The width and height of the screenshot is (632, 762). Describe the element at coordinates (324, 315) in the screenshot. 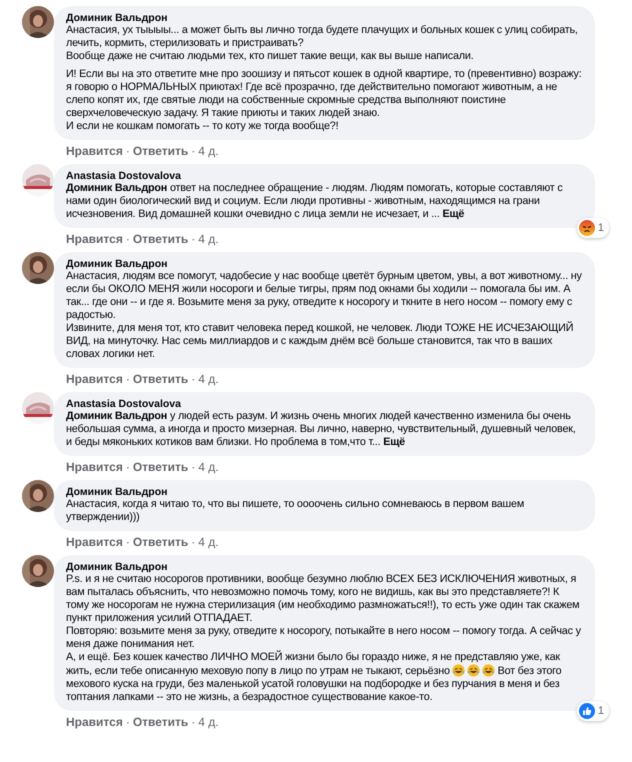

I see `comment-text: Анастасия, людям все помогут, чадобесие у нас вообще цветёт бурным цветом, увы, а вот животному... ну если бы ОКОЛО МЕНЯ жили носороги и белые тигры, прям под окнами бы ходили -- помогала бы им. А так... где они -- и где я. Возьмите меня за руку, отведите к носорогу и ткните в него носом -- помогу ему с радостью. Извините, для меня тот, кто ставит человека перед кошкой, не человек. Люди ТОЖЕ НЕ ИСЧЕЗАЮЩИЙ ВИД, на минуточку. Нас семь миллиардов и с каждым днём всё больше становится, так что в ваших словах логики нет.` at that location.